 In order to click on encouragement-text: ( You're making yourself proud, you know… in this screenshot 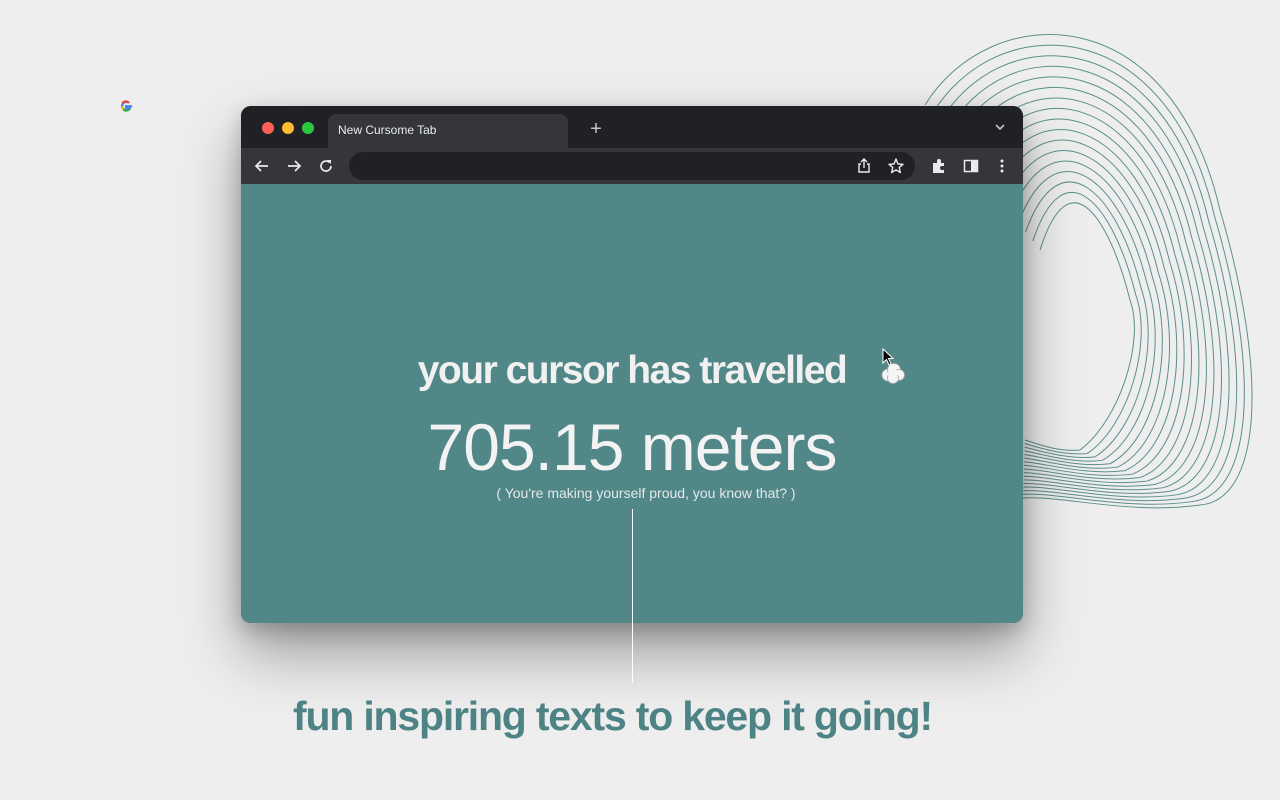, I will do `click(646, 493)`.